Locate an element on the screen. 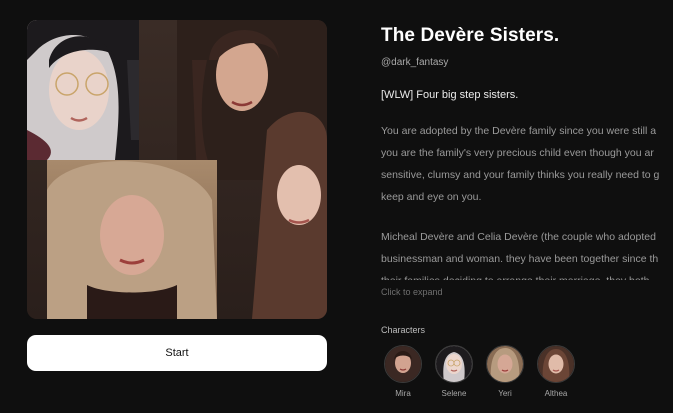 This screenshot has height=413, width=673. character-althea: Althea is located at coordinates (556, 371).